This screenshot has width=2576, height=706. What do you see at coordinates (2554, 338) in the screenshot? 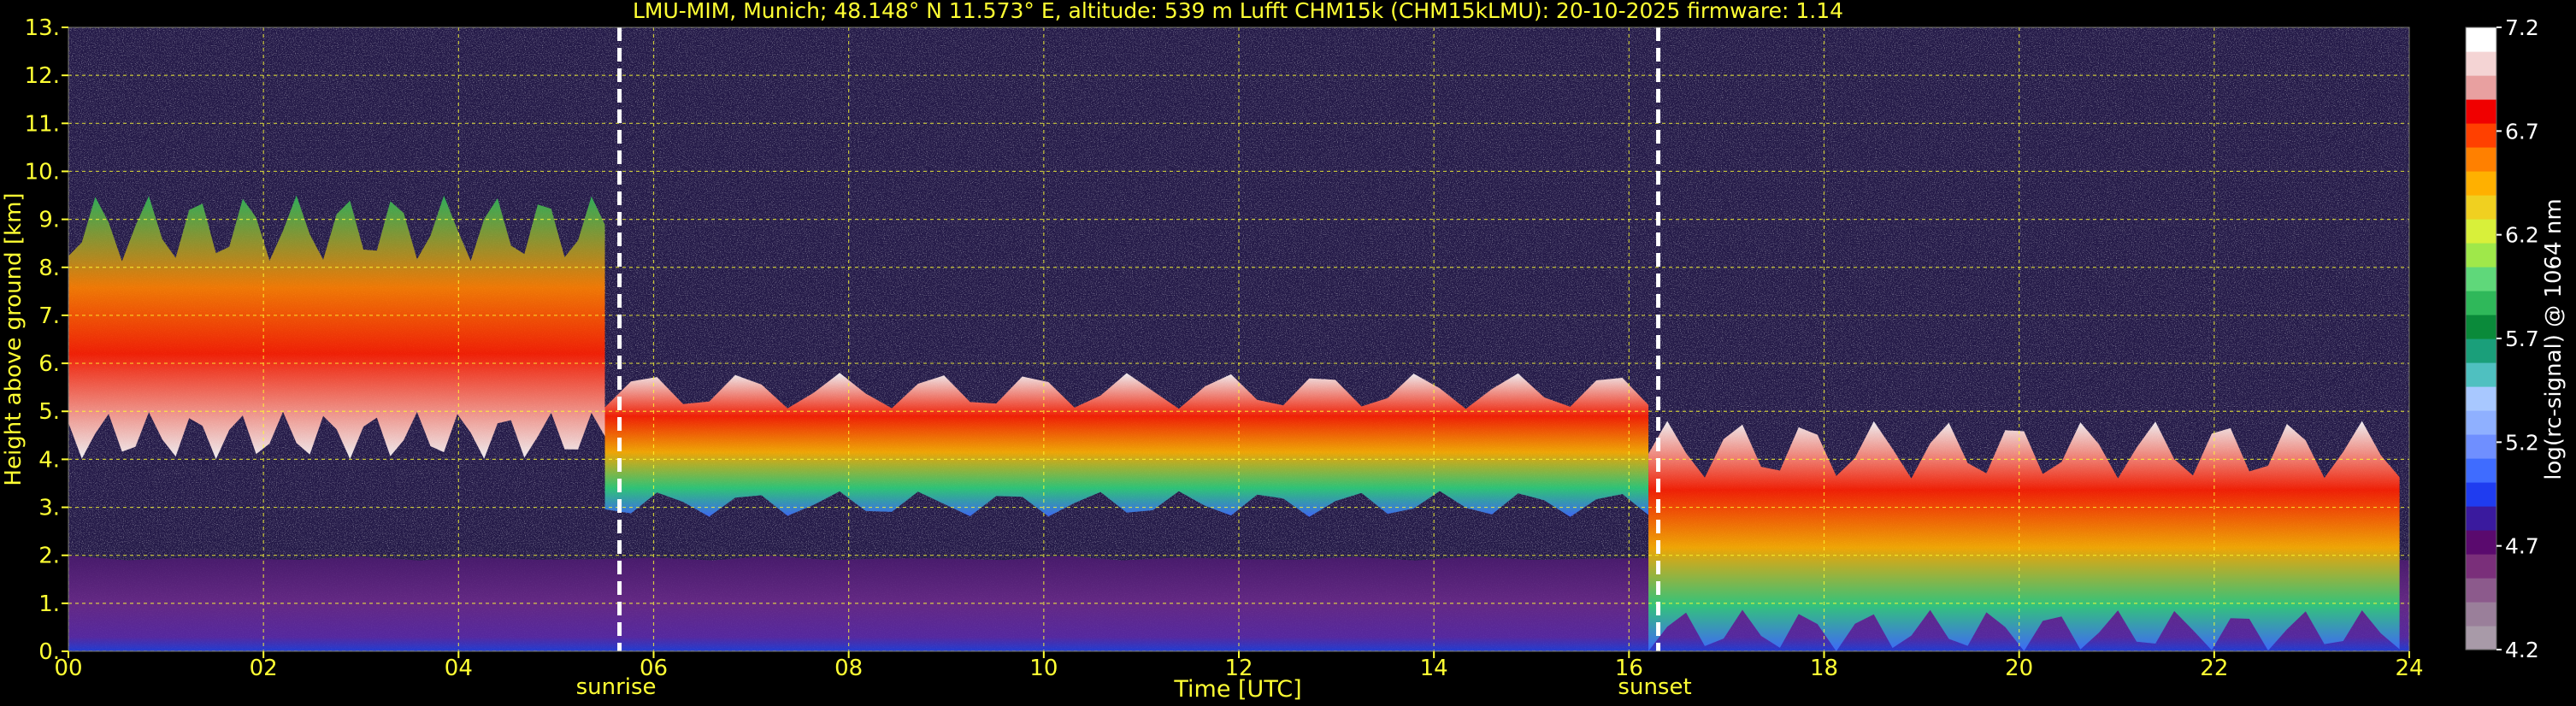
I see `colorbar-label: log(rc-signal) @ 1064 nm` at bounding box center [2554, 338].